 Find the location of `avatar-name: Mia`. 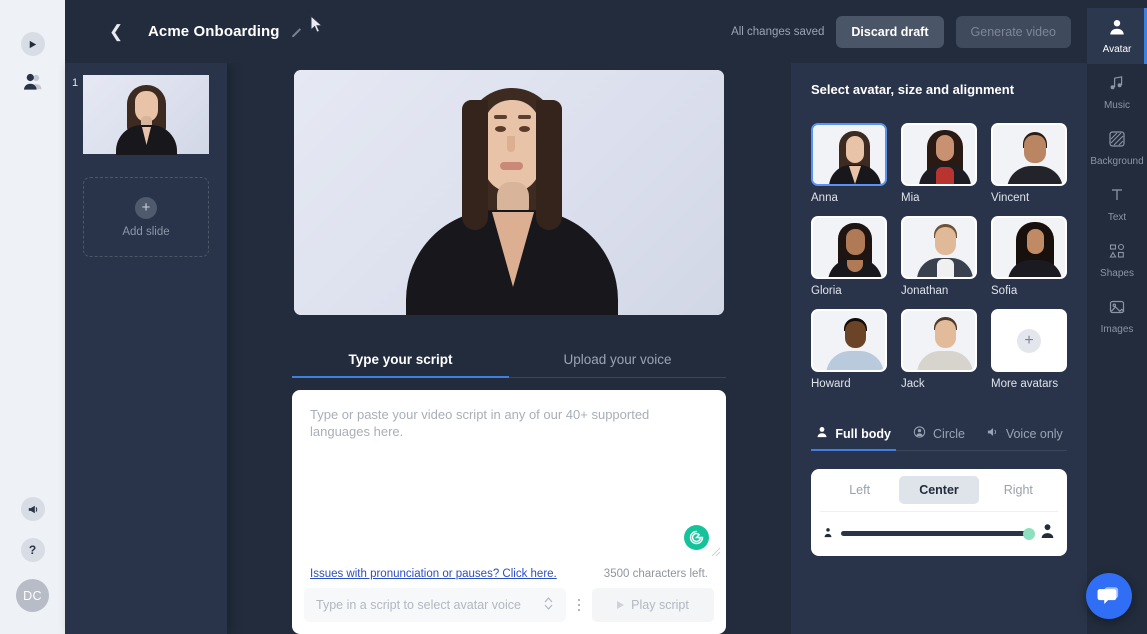

avatar-name: Mia is located at coordinates (910, 198).